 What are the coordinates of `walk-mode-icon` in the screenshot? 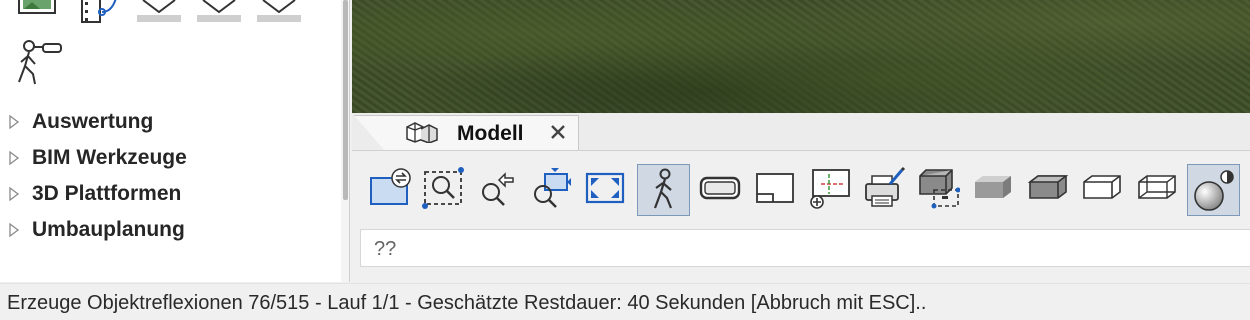 It's located at (663, 188).